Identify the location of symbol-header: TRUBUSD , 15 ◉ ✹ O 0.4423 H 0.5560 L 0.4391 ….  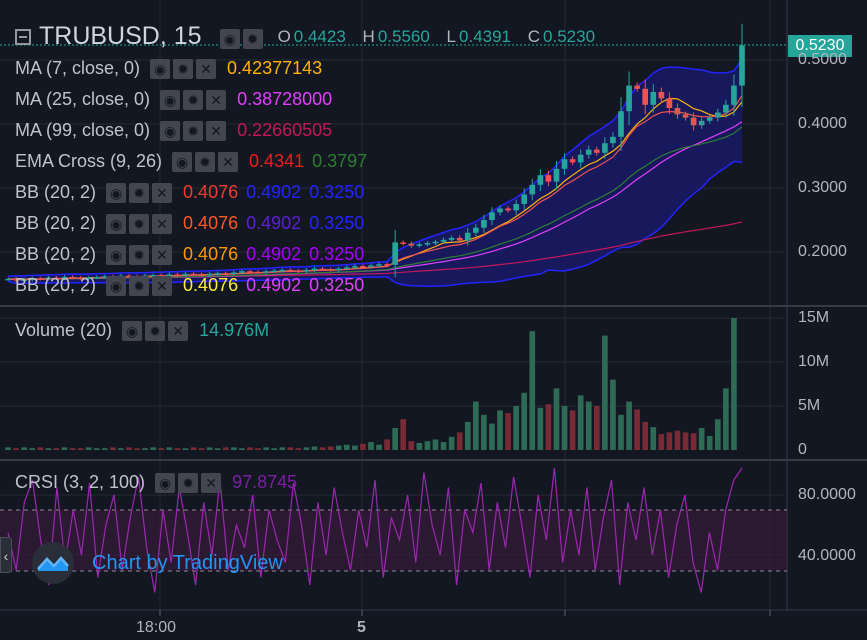
(311, 36).